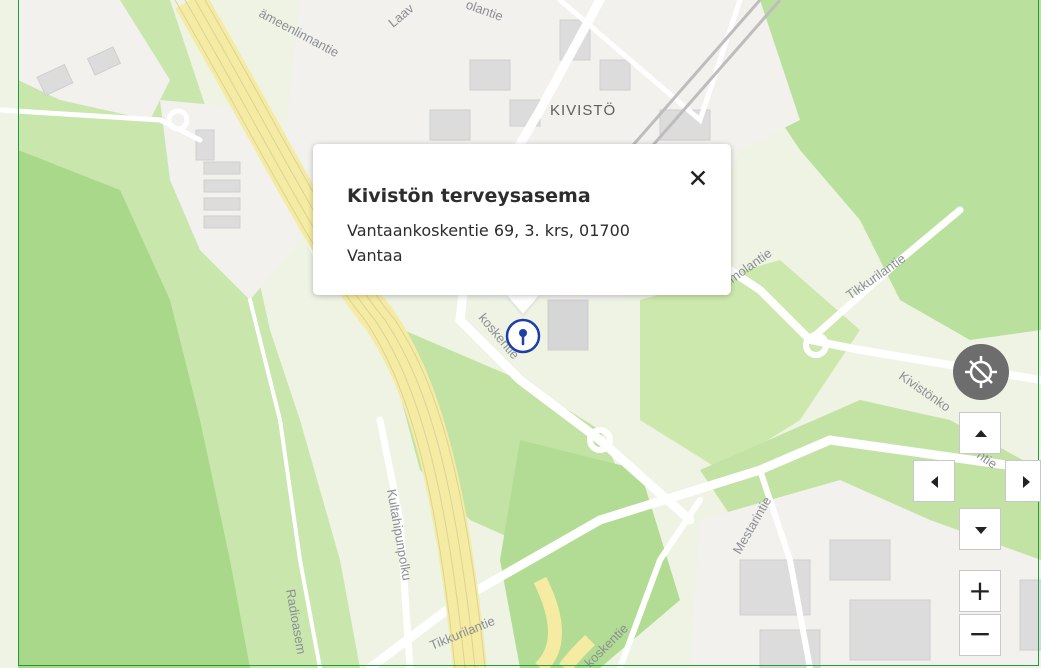 Image resolution: width=1041 pixels, height=668 pixels. I want to click on zoom-out-button: −, so click(980, 635).